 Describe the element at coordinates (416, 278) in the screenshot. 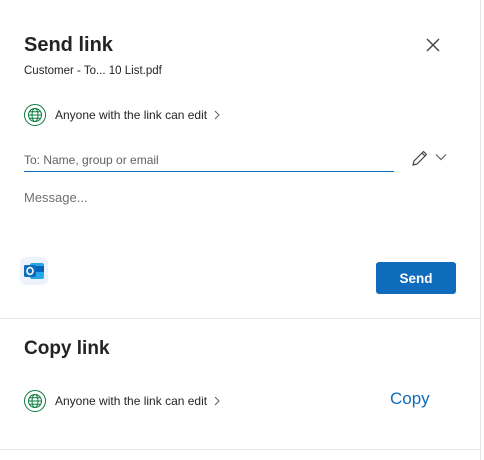

I see `send-button: Send` at that location.